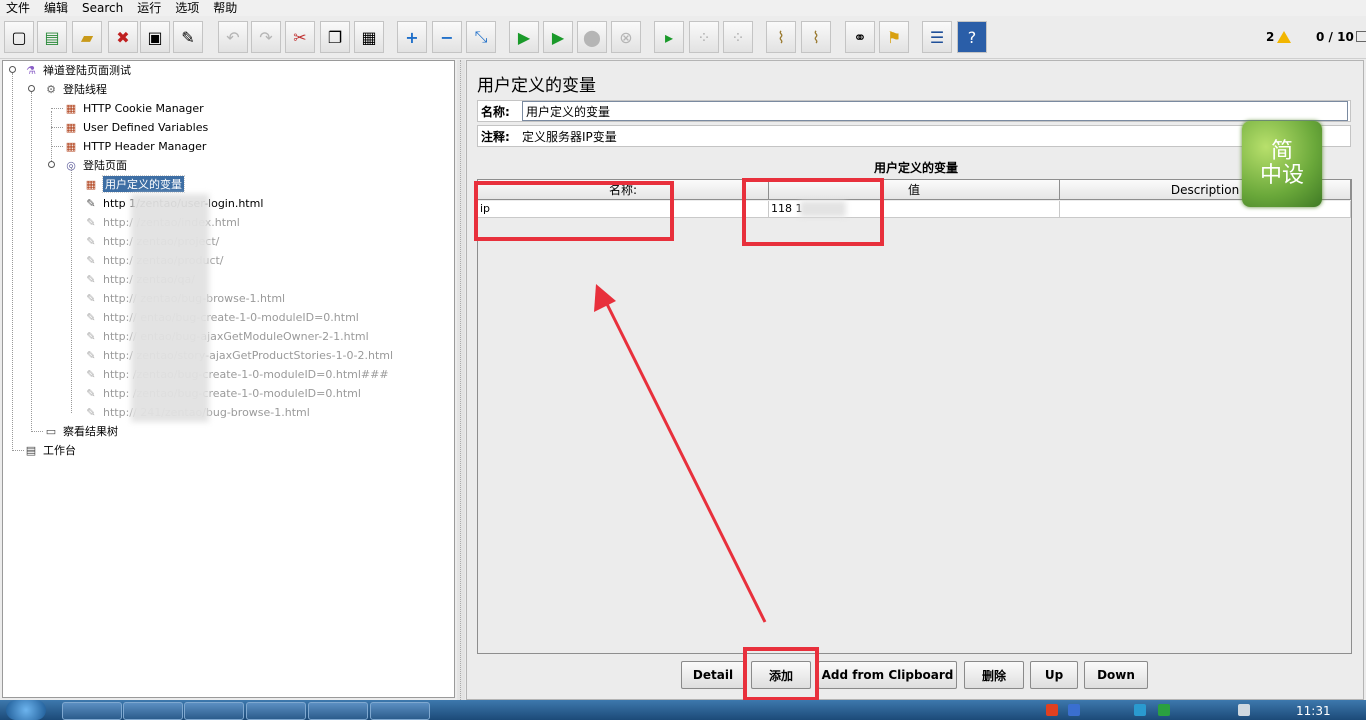 The width and height of the screenshot is (1366, 720). What do you see at coordinates (214, 711) in the screenshot?
I see `taskbar-wechat` at bounding box center [214, 711].